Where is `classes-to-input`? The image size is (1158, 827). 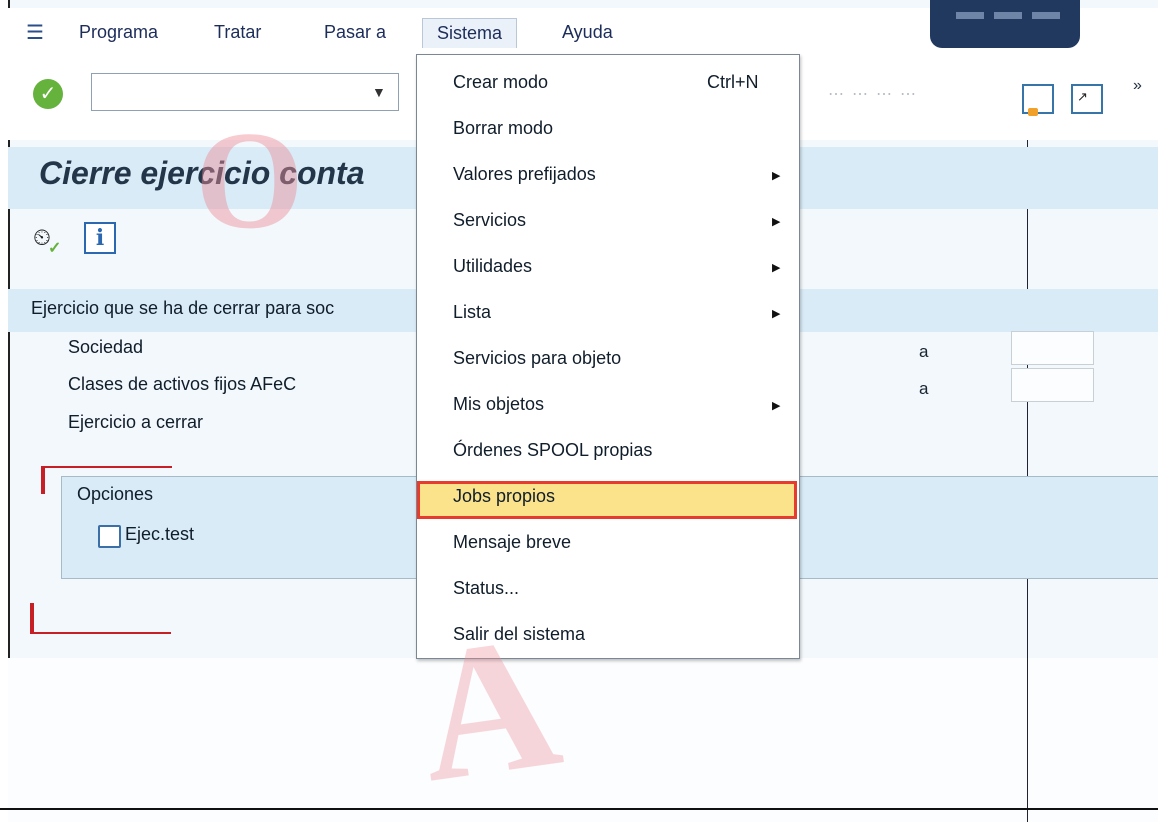
classes-to-input is located at coordinates (1052, 385).